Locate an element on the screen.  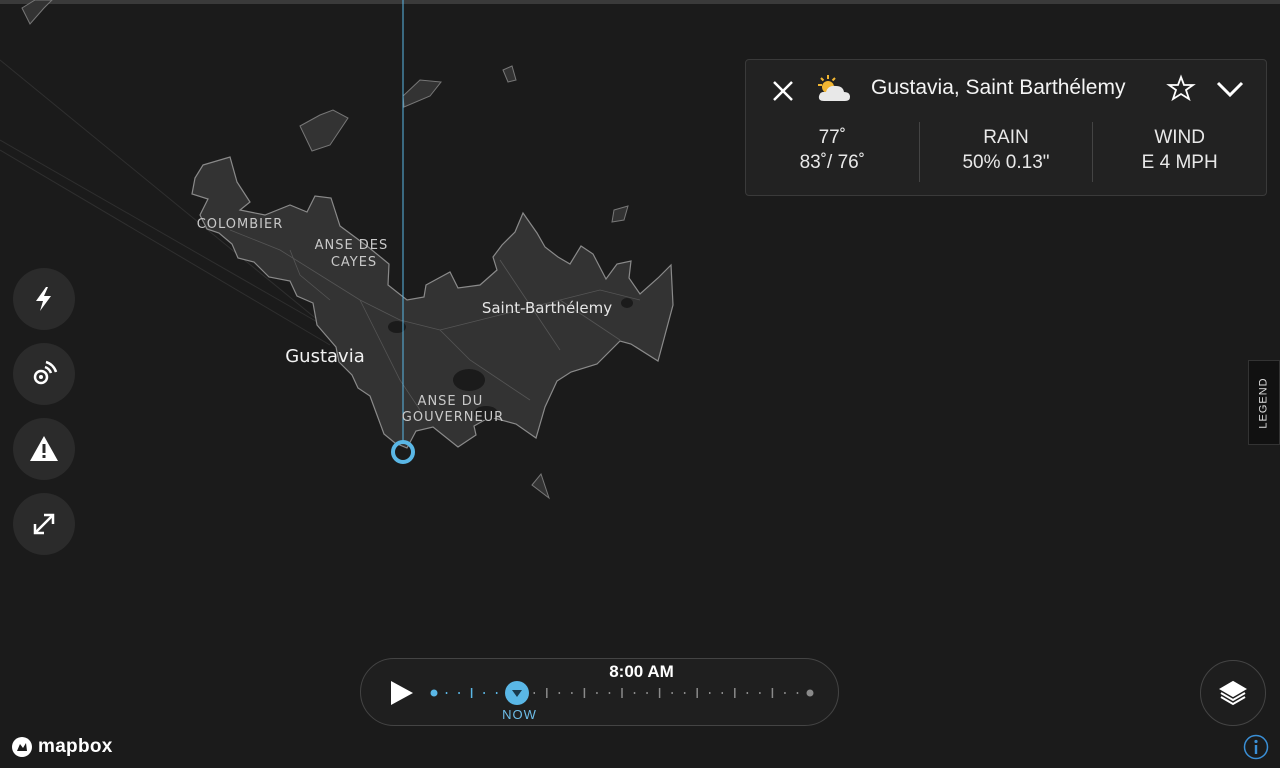
lightning-bolt-icon is located at coordinates (43, 299).